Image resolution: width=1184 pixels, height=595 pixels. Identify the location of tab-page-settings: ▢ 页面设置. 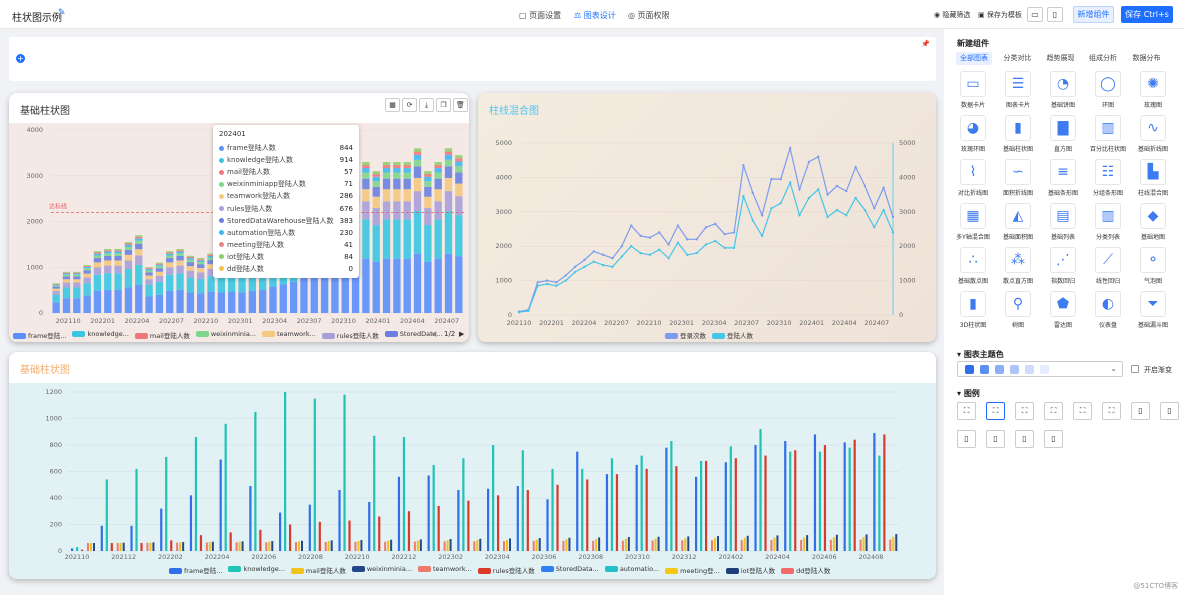
(540, 15).